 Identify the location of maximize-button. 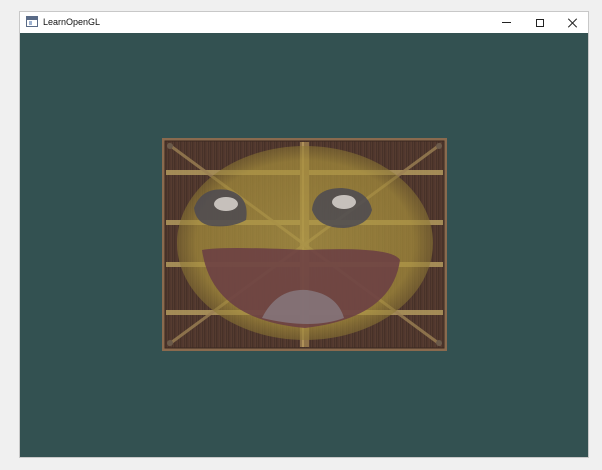
(540, 22).